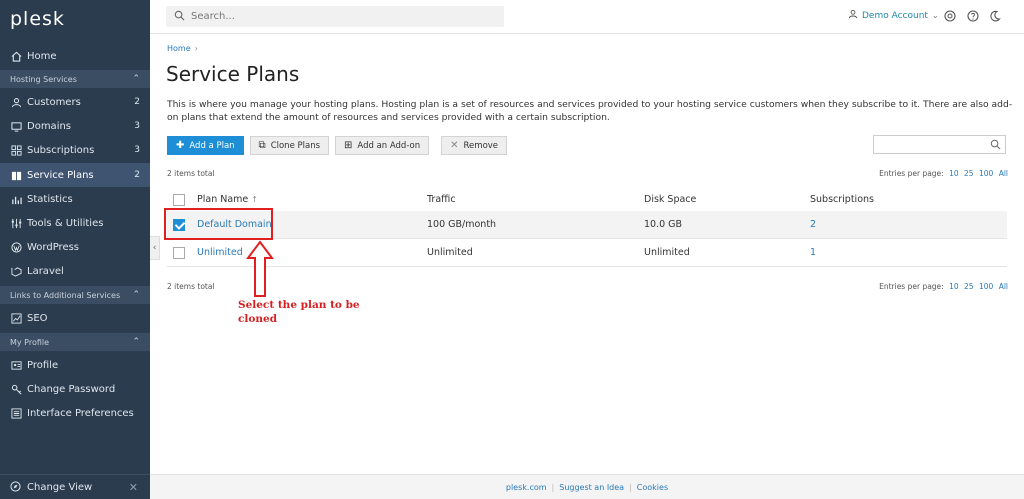  I want to click on footer-link-suggest: Suggest an Idea, so click(591, 487).